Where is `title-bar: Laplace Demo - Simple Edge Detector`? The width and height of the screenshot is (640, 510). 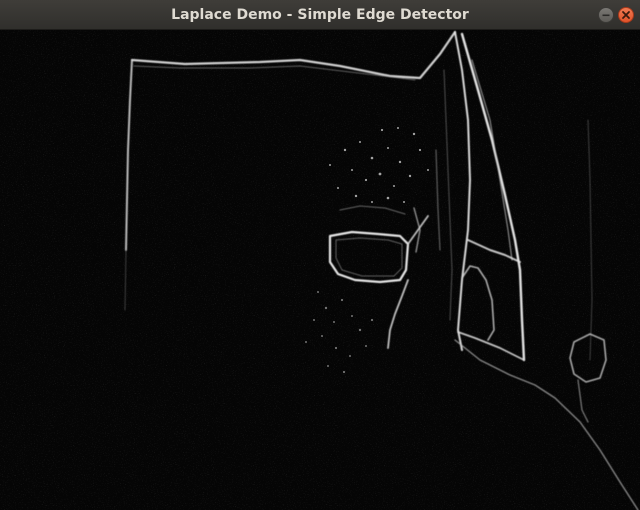 title-bar: Laplace Demo - Simple Edge Detector is located at coordinates (320, 15).